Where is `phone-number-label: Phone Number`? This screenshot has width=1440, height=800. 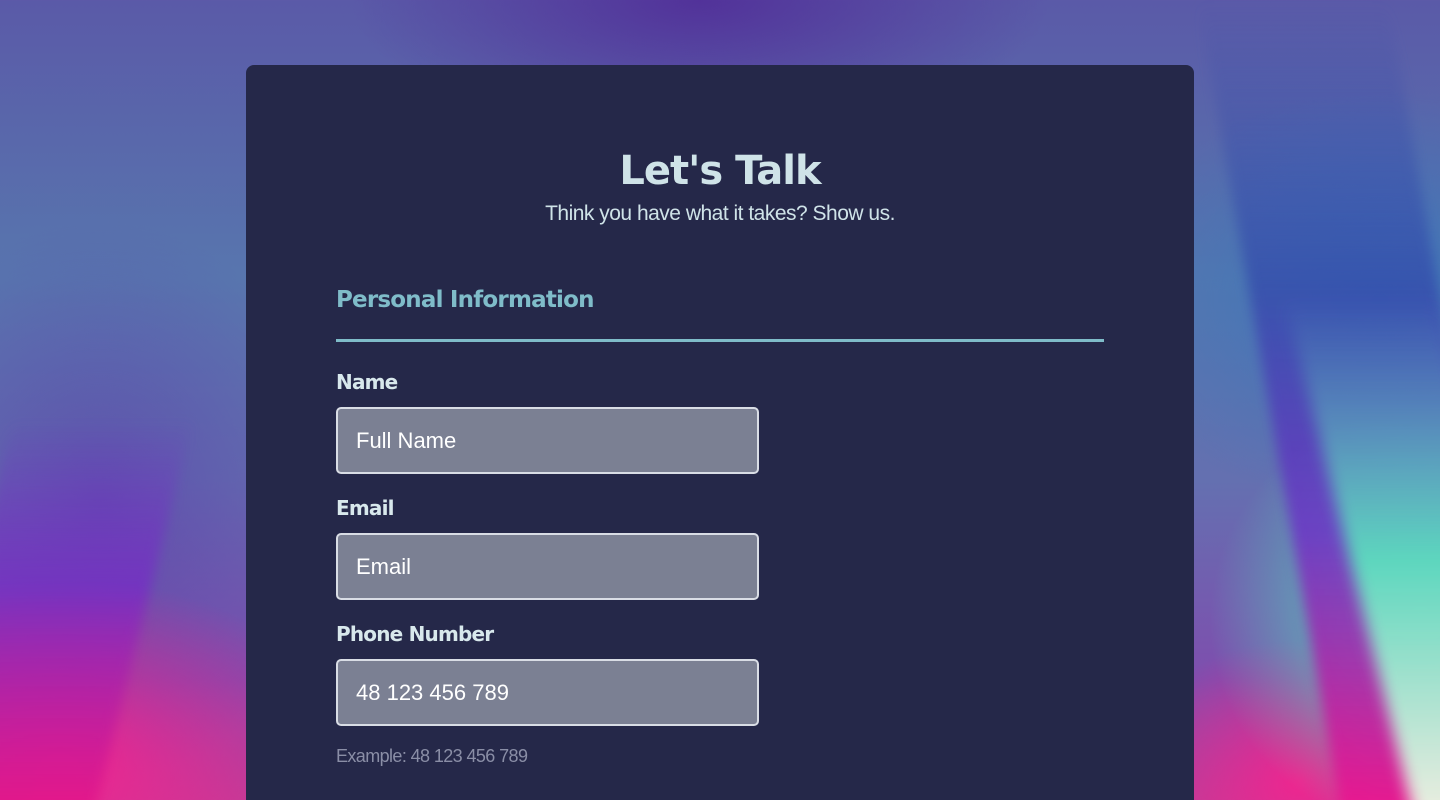
phone-number-label: Phone Number is located at coordinates (415, 634).